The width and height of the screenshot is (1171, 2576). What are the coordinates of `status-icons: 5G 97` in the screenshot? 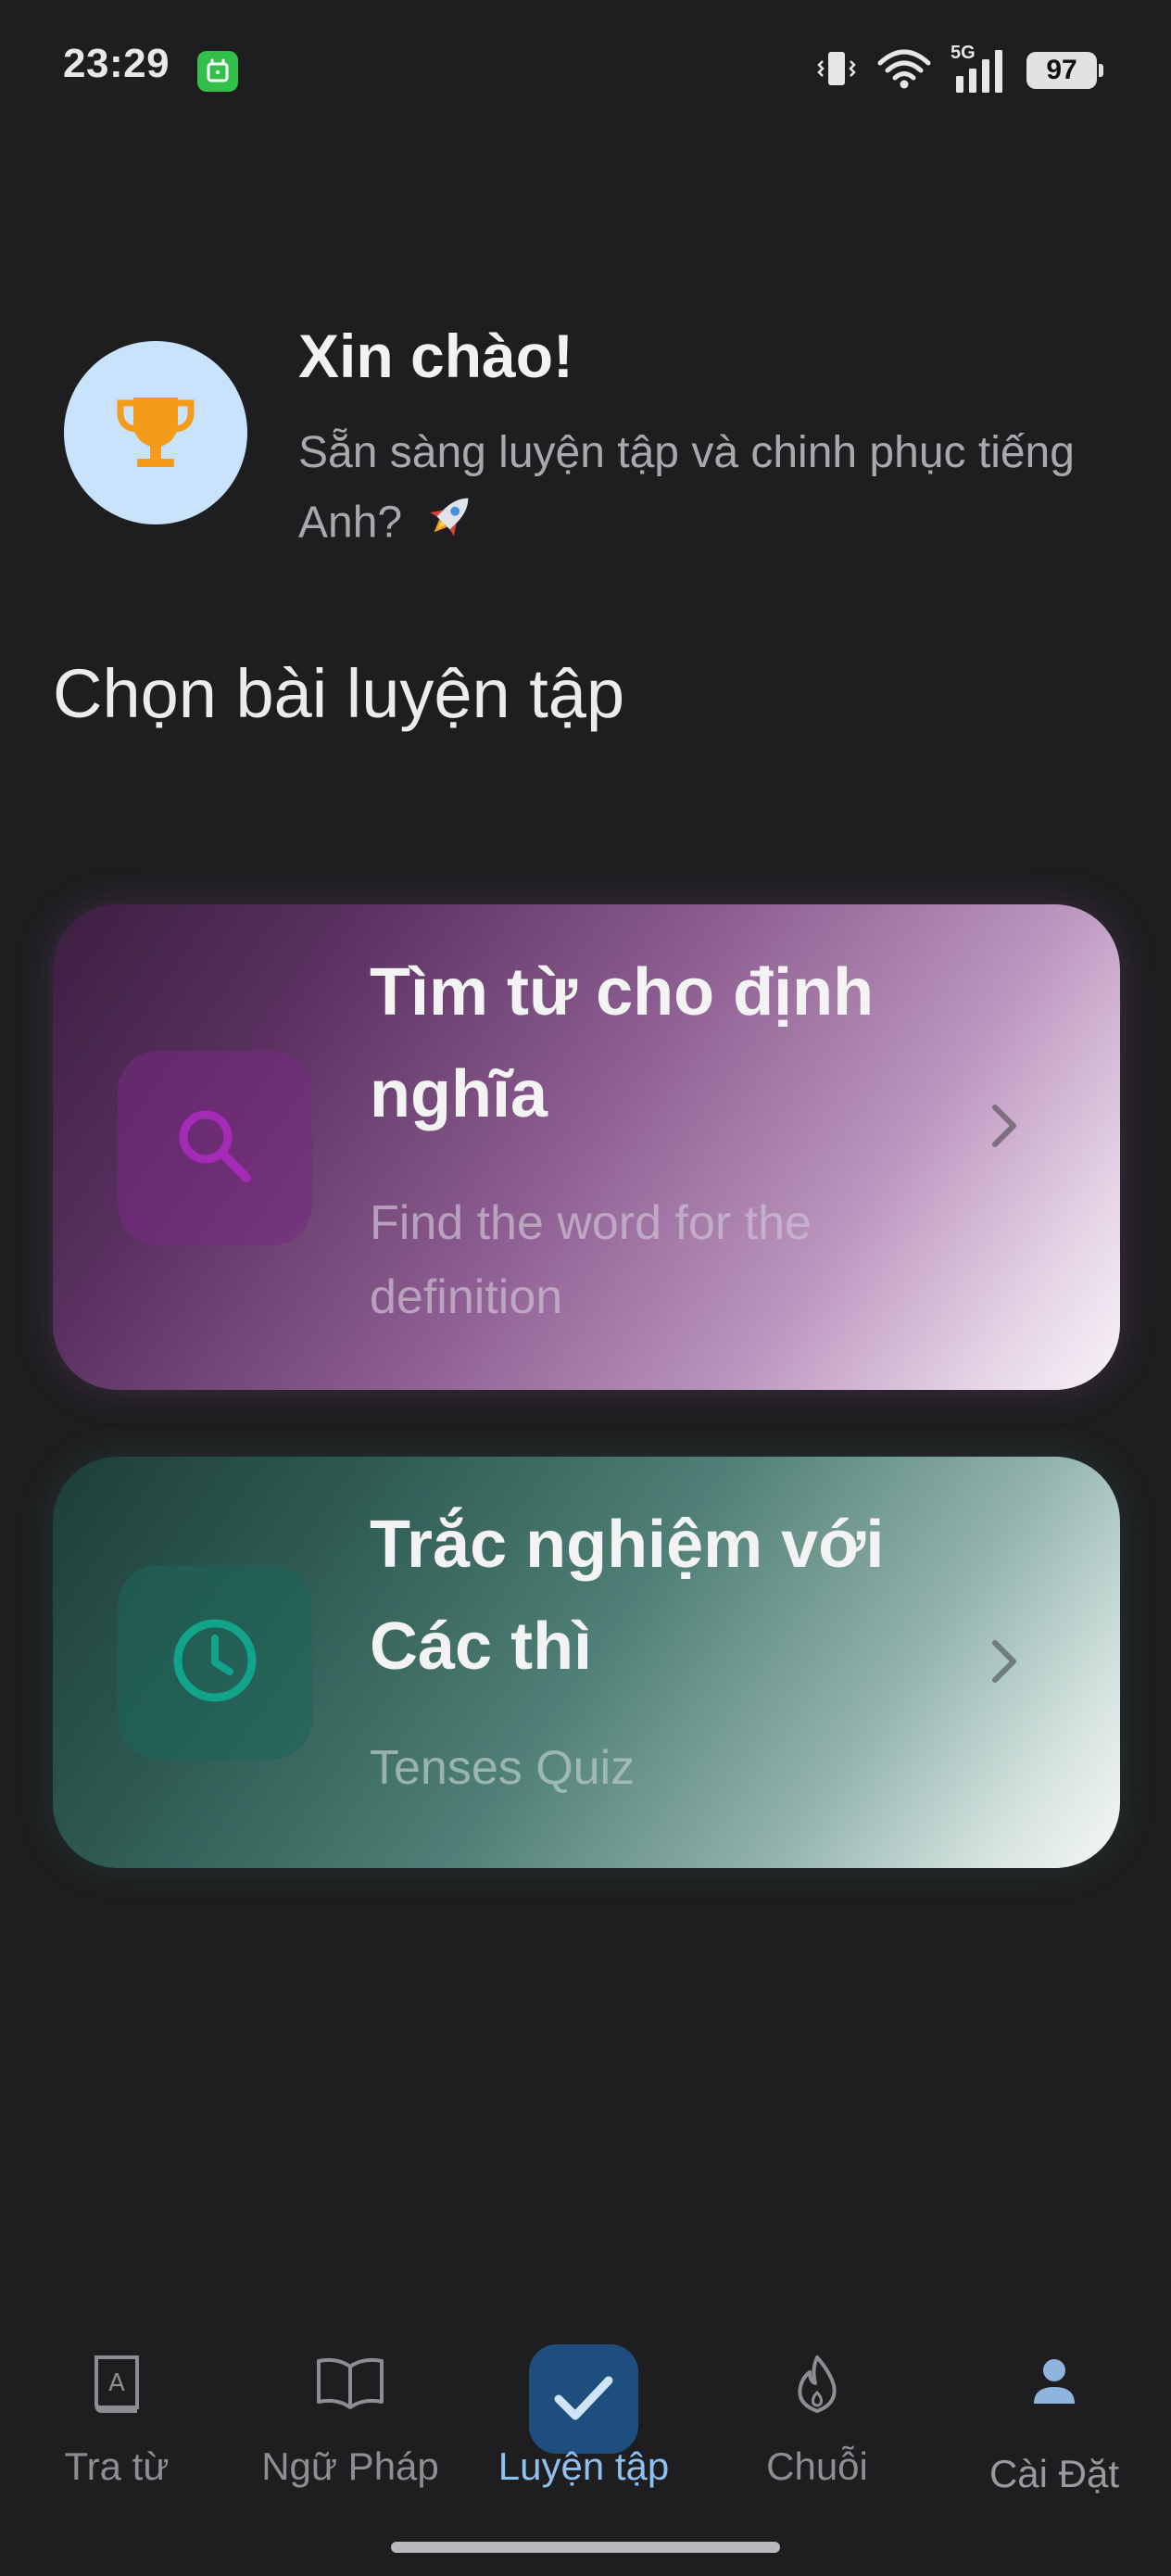 It's located at (959, 69).